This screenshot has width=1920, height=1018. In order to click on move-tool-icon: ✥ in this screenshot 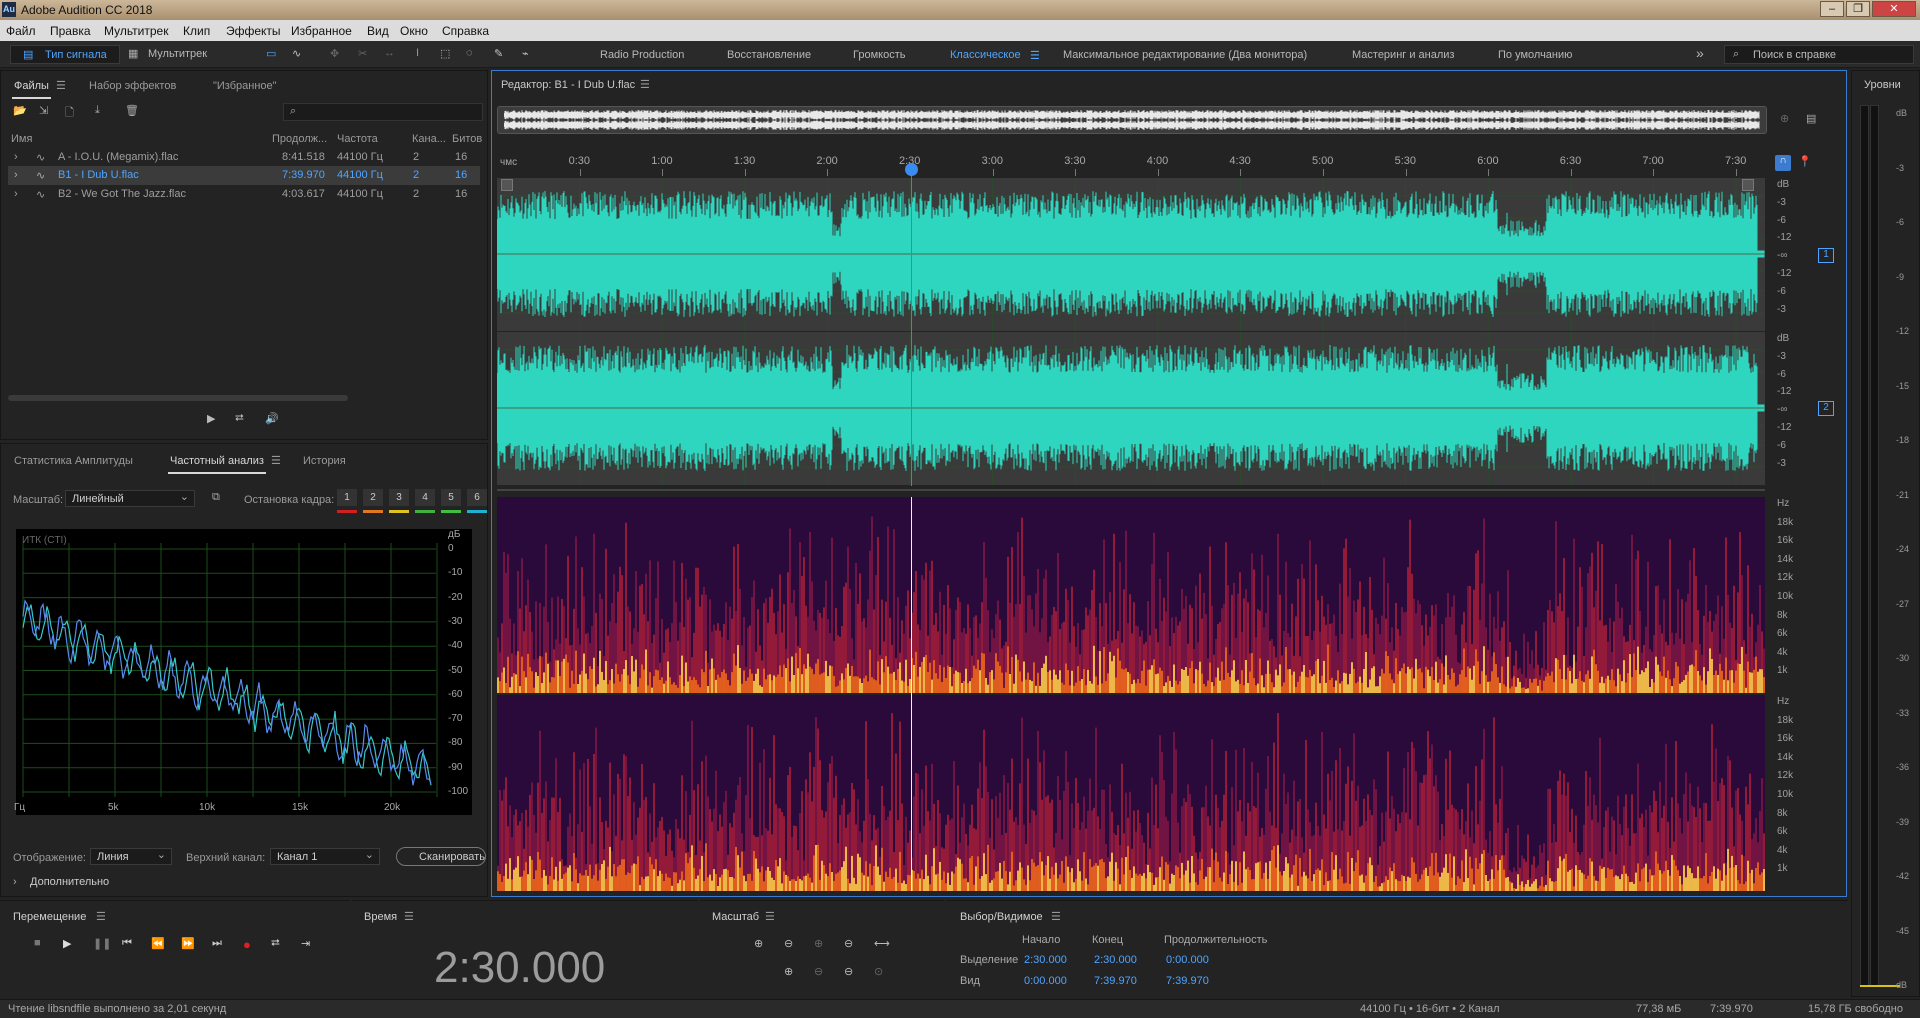, I will do `click(334, 53)`.